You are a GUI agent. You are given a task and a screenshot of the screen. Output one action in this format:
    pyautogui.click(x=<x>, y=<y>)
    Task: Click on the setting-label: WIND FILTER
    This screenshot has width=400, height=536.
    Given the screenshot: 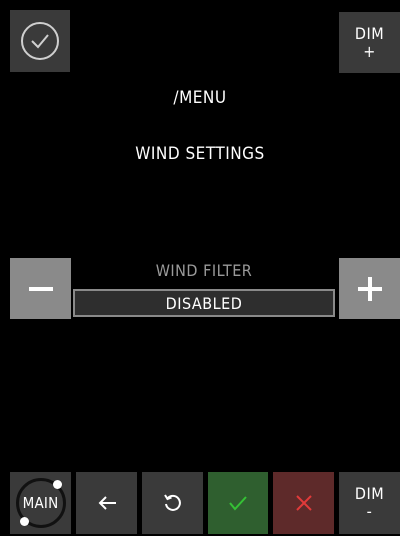 What is the action you would take?
    pyautogui.click(x=204, y=270)
    